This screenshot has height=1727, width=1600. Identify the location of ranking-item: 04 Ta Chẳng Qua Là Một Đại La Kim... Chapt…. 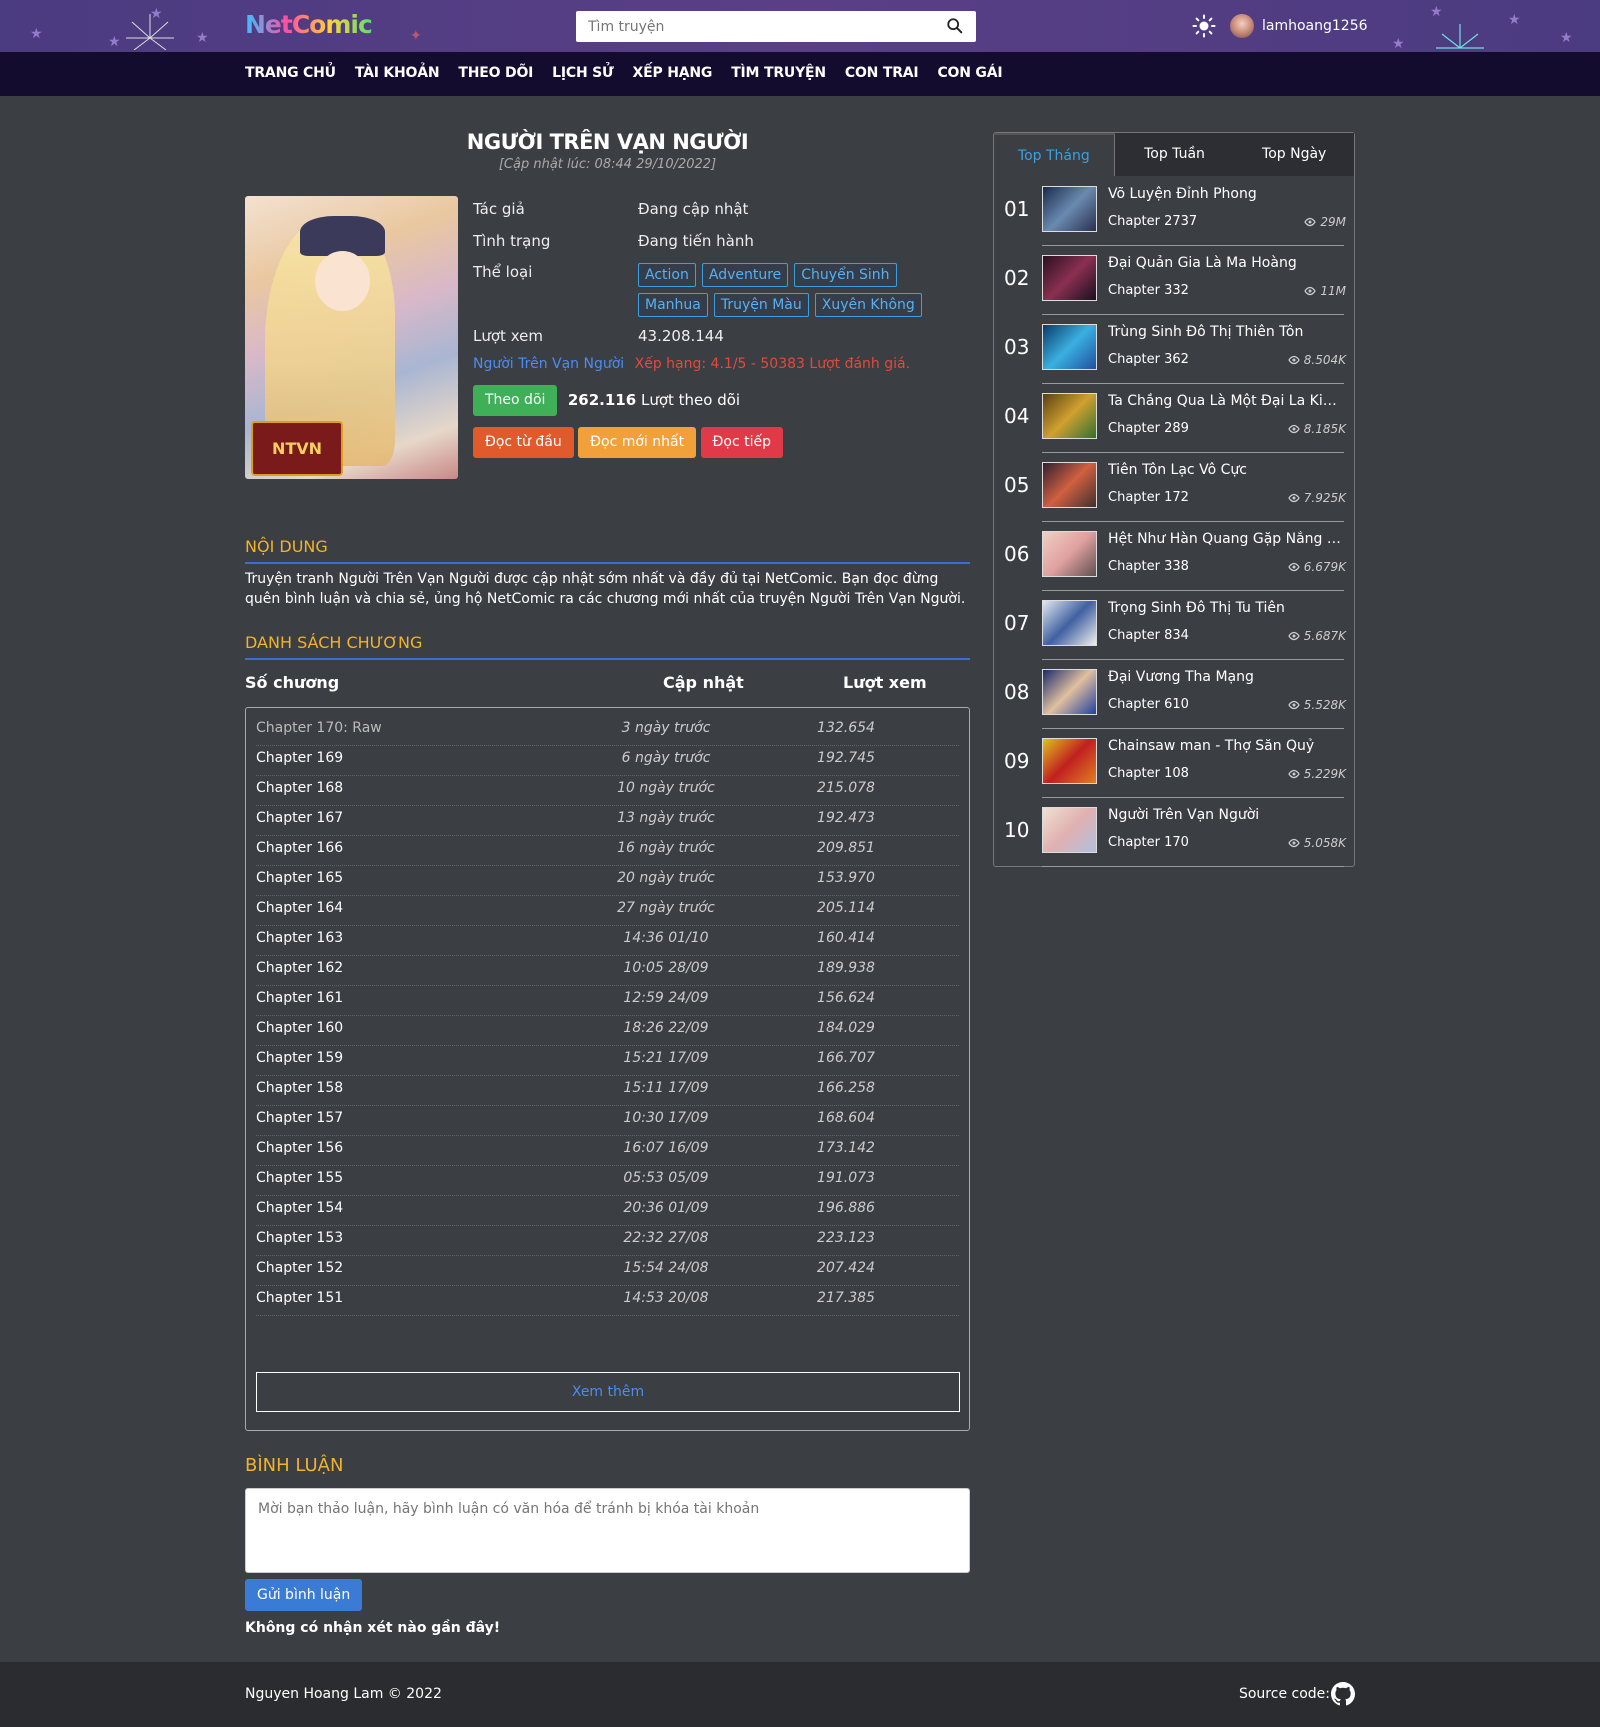
(1174, 418).